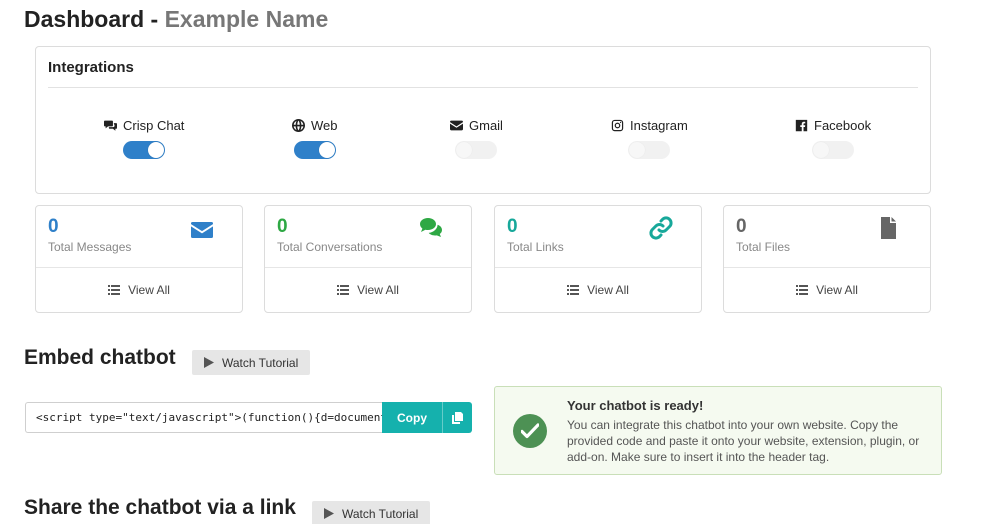 The height and width of the screenshot is (524, 1000). Describe the element at coordinates (649, 138) in the screenshot. I see `integration-instagram: Instagram` at that location.